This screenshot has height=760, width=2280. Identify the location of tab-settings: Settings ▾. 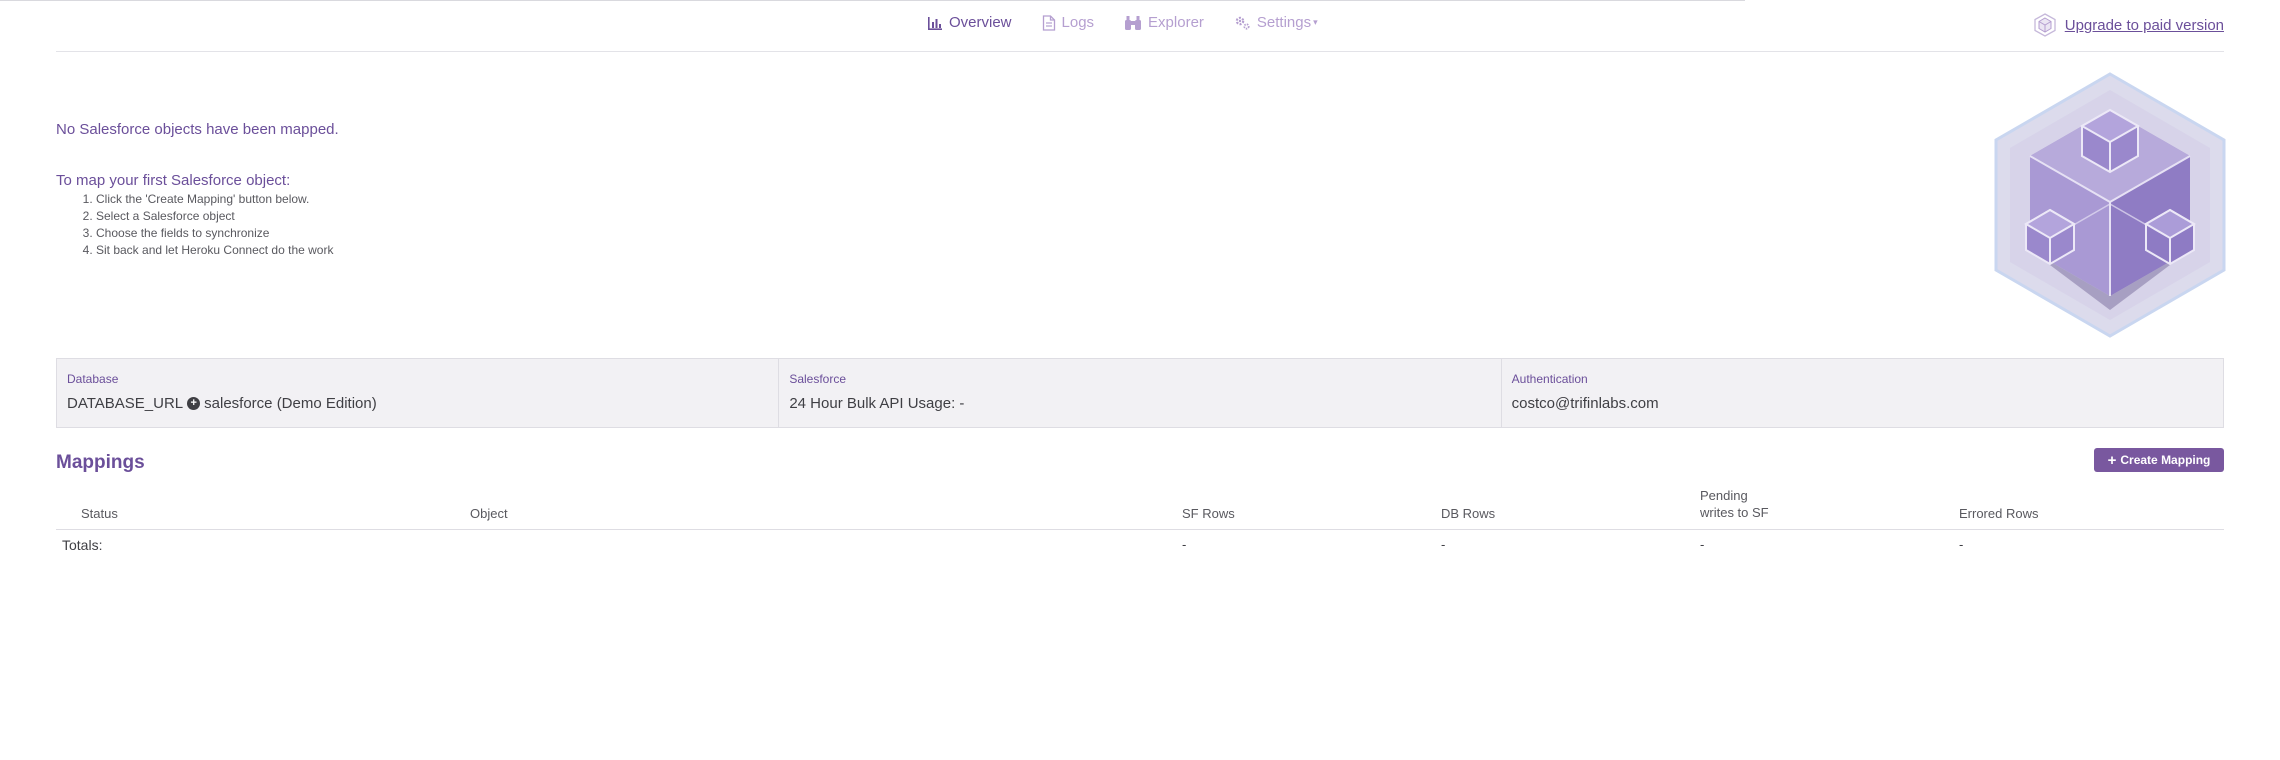
(1276, 22).